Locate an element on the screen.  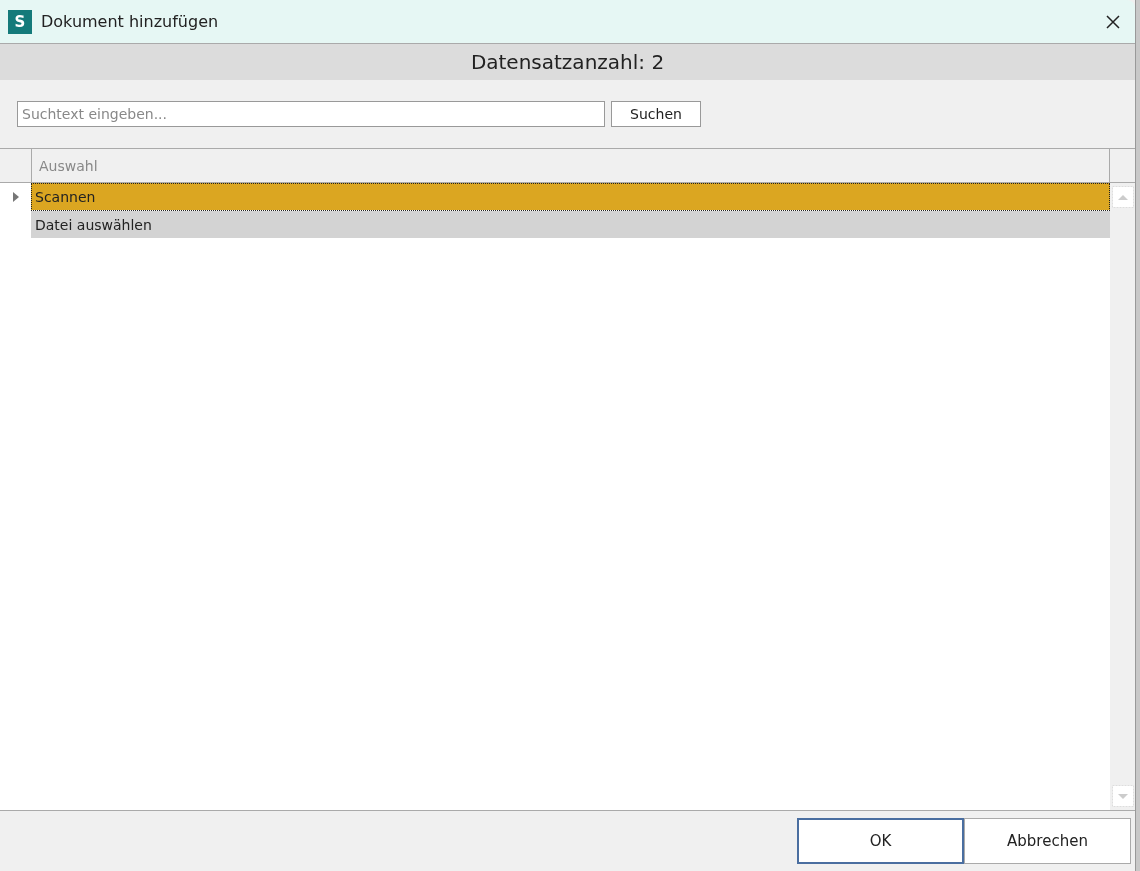
app-logo: S is located at coordinates (20, 21).